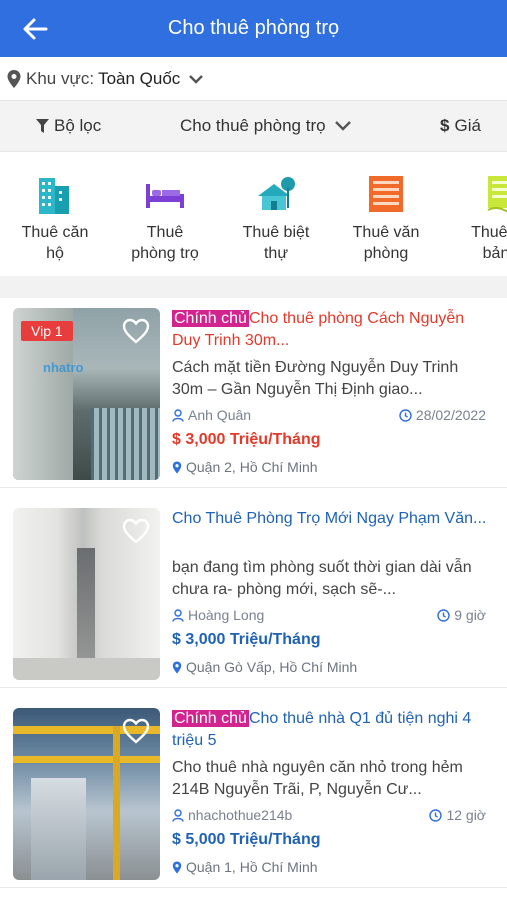 This screenshot has width=507, height=900. I want to click on listing-location: Quận 2, Hồ Chí Minh, so click(252, 467).